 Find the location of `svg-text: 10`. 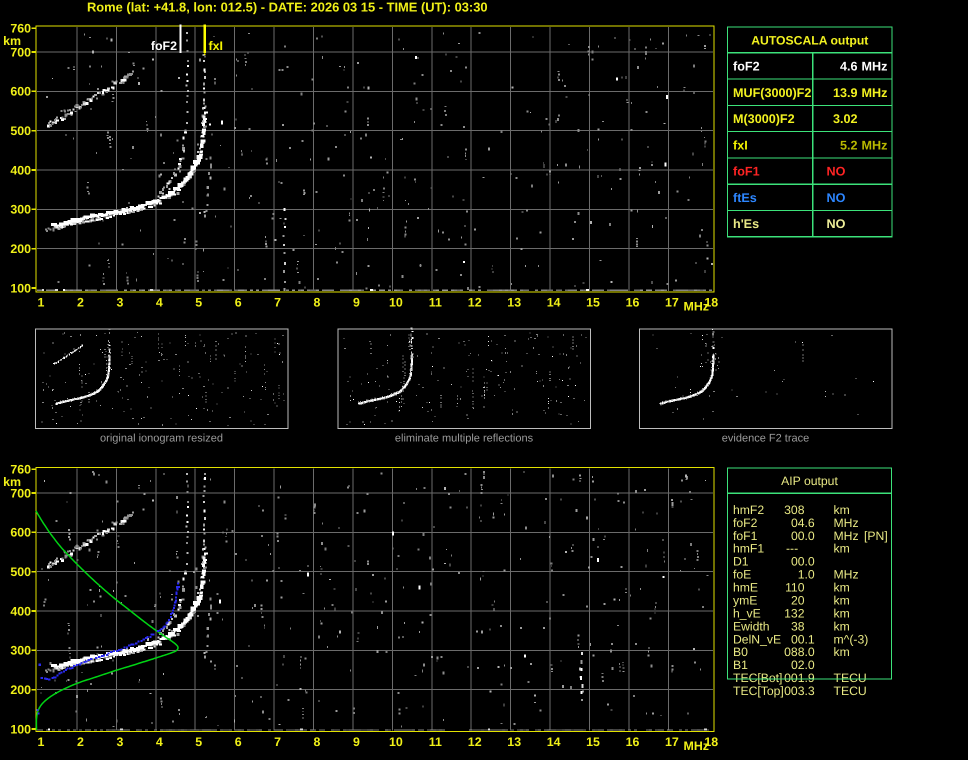

svg-text: 10 is located at coordinates (396, 303).